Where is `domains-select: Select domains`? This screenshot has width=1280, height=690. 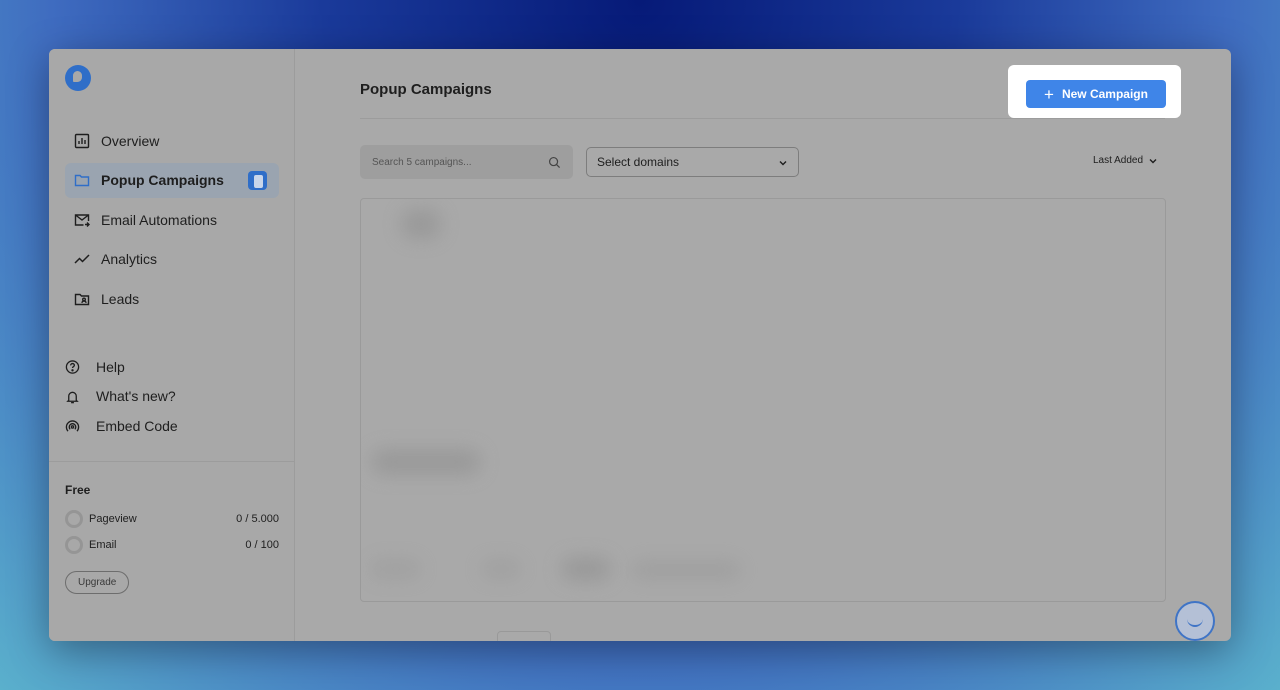
domains-select: Select domains is located at coordinates (692, 162).